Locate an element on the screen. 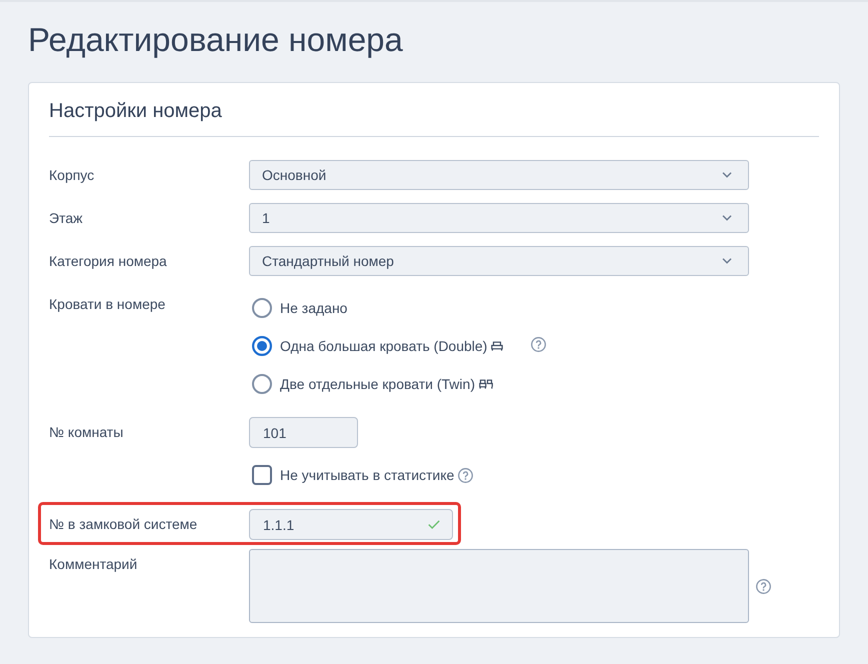 Image resolution: width=868 pixels, height=664 pixels. field-label: Кровати в номере is located at coordinates (107, 304).